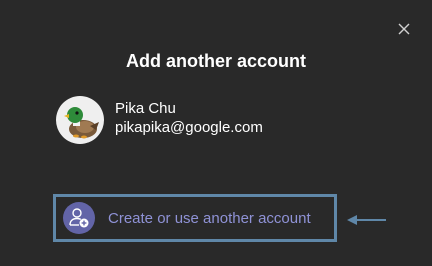 Image resolution: width=432 pixels, height=266 pixels. Describe the element at coordinates (81, 123) in the screenshot. I see `duck-avatar-icon` at that location.